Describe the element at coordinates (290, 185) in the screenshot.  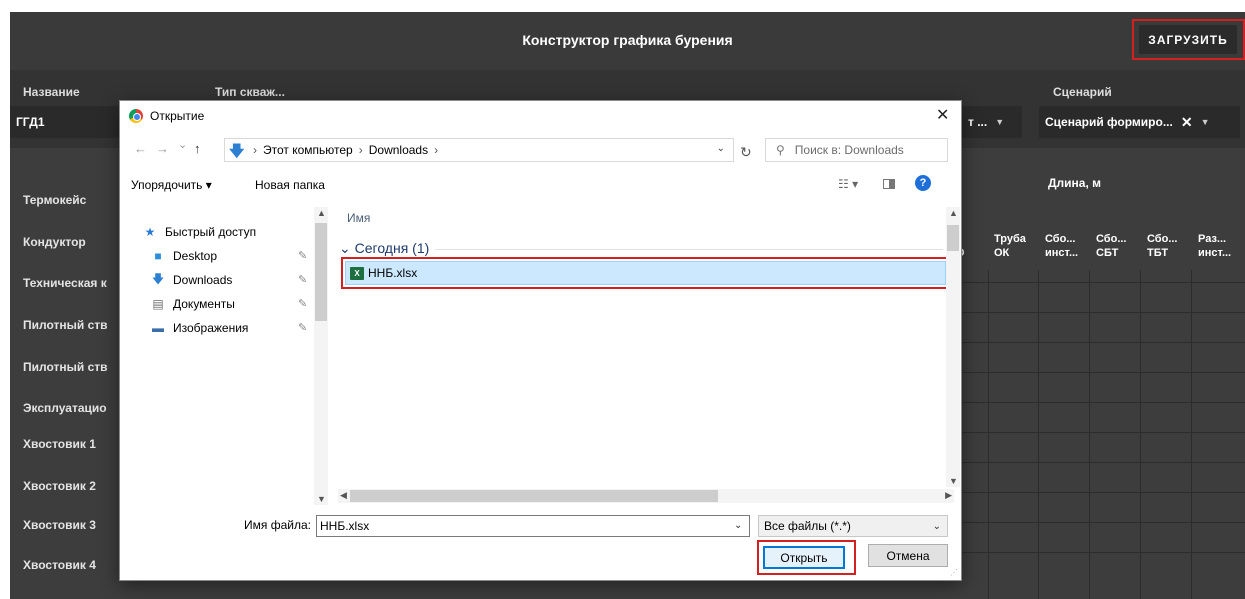
I see `new-folder-button: Новая папка` at that location.